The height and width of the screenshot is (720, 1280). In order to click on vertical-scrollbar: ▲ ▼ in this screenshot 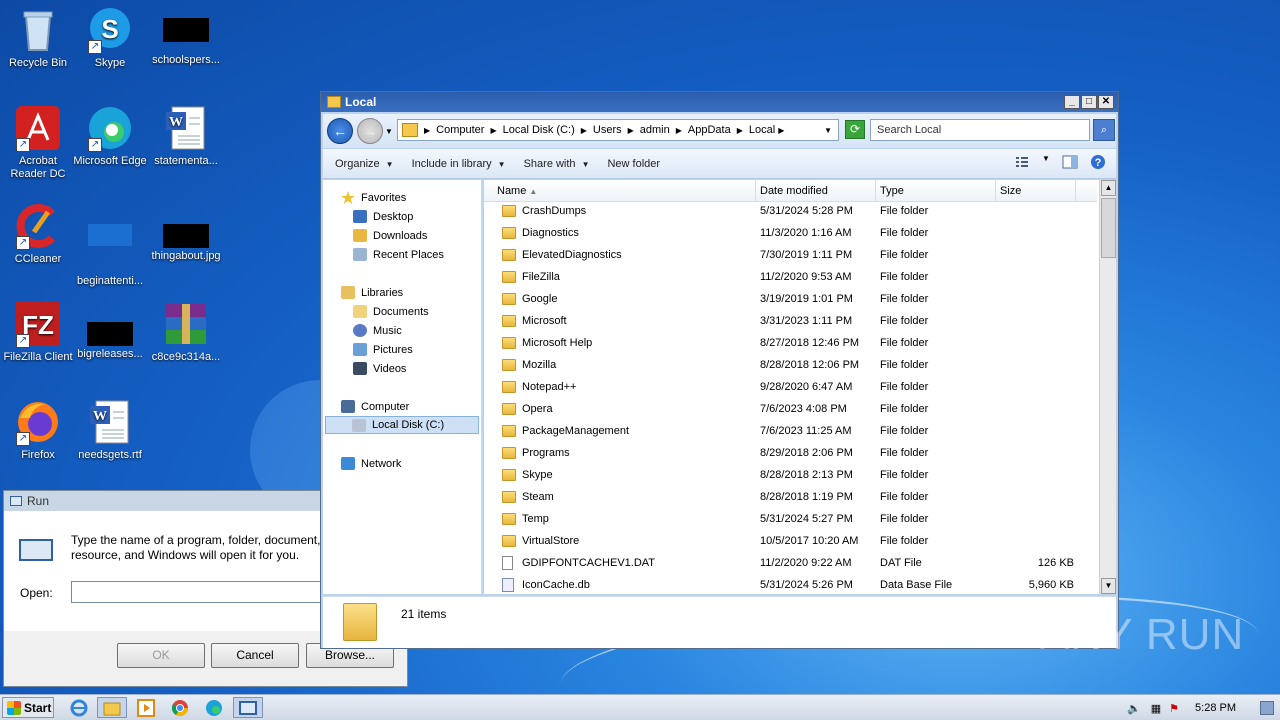, I will do `click(1107, 387)`.